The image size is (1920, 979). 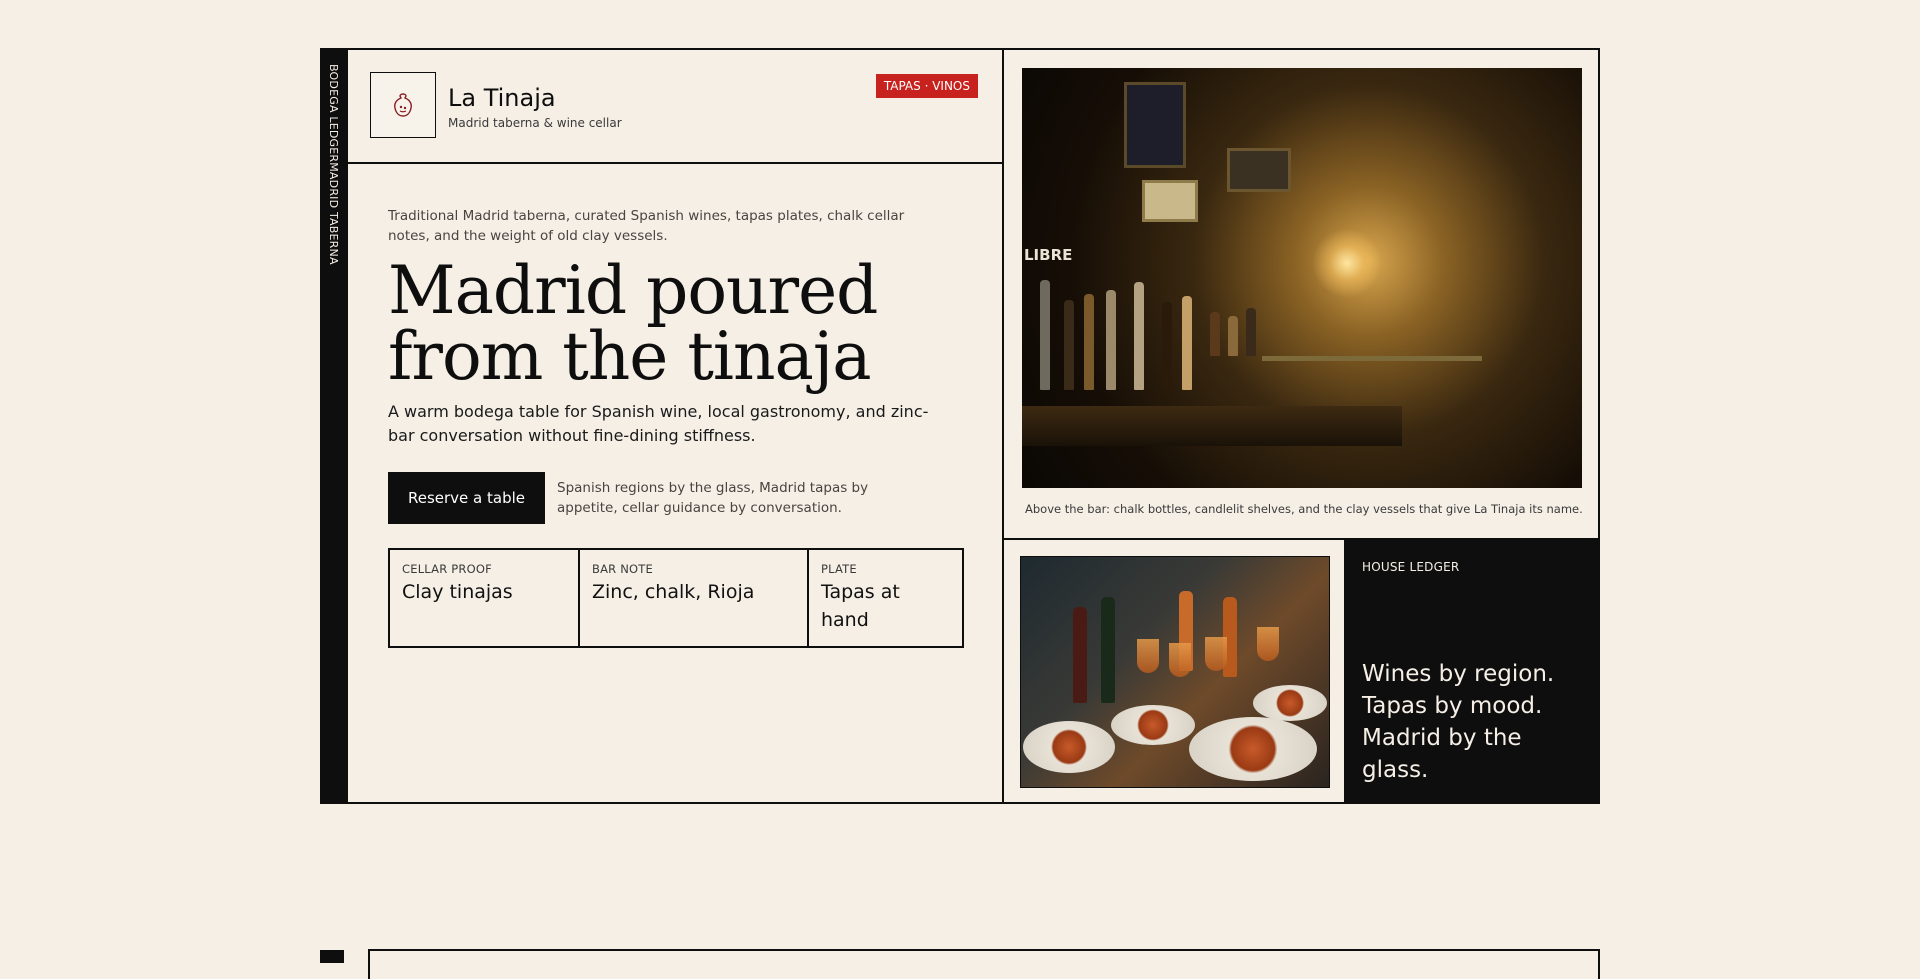 I want to click on mirror-frame, so click(x=1259, y=170).